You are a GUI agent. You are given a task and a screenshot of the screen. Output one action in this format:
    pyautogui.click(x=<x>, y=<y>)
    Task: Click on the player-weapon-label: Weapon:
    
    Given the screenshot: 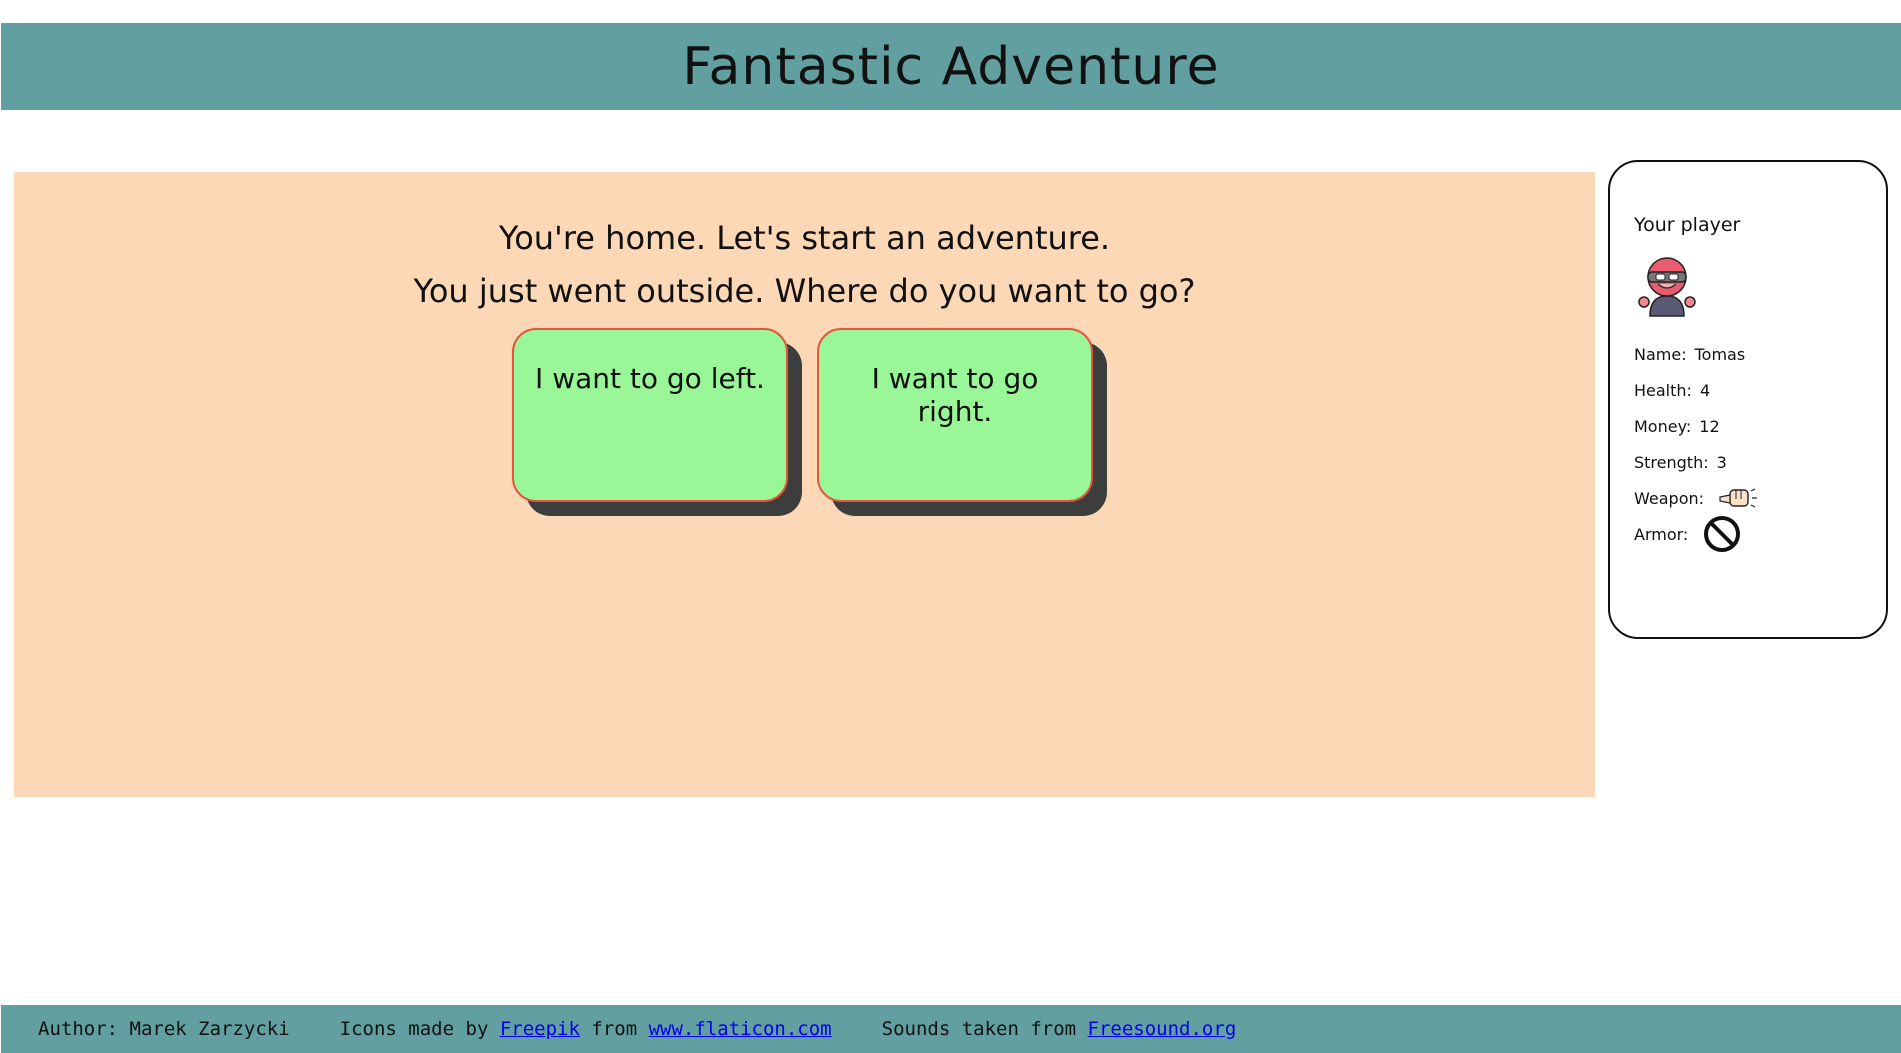 What is the action you would take?
    pyautogui.click(x=1669, y=498)
    